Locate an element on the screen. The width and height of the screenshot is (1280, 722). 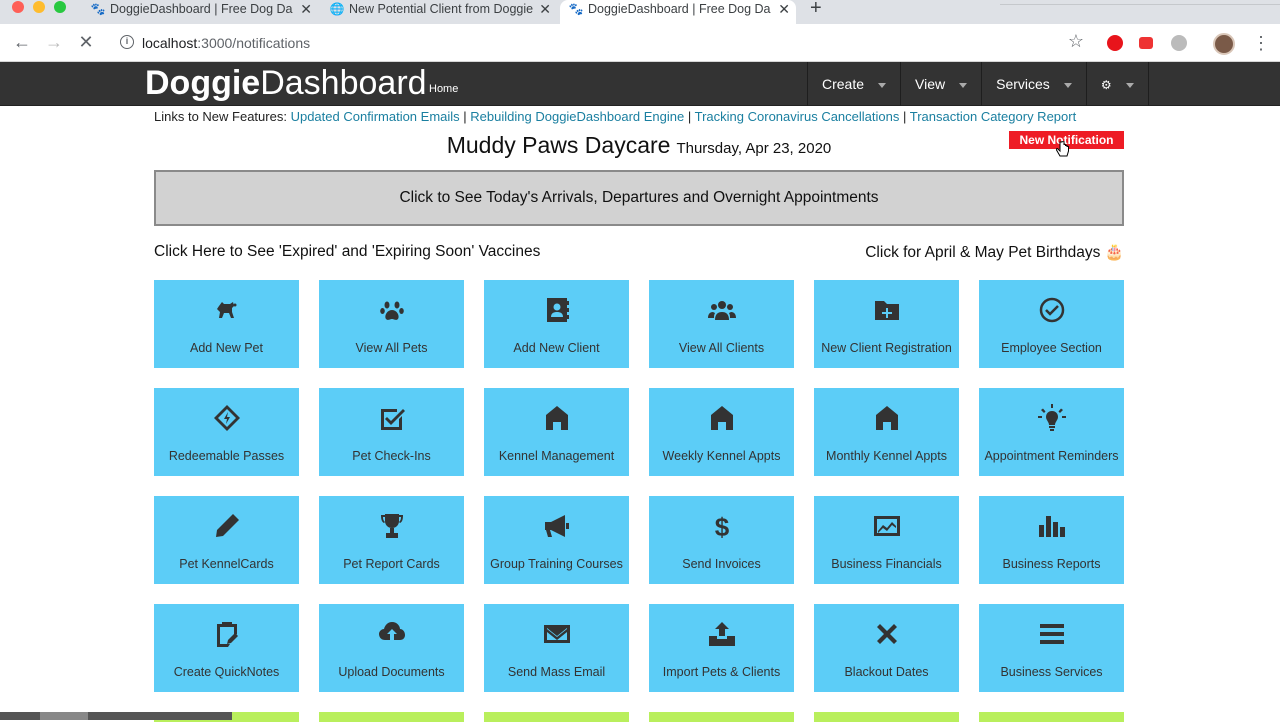
tile-view-all-pets: View All Pets is located at coordinates (391, 324).